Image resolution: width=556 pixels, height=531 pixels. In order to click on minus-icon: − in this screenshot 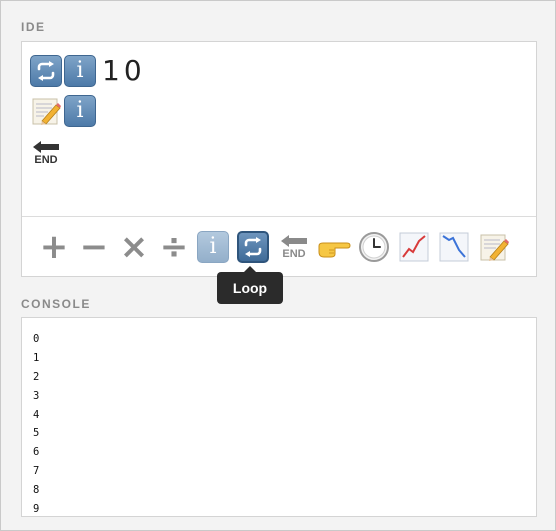, I will do `click(94, 247)`.